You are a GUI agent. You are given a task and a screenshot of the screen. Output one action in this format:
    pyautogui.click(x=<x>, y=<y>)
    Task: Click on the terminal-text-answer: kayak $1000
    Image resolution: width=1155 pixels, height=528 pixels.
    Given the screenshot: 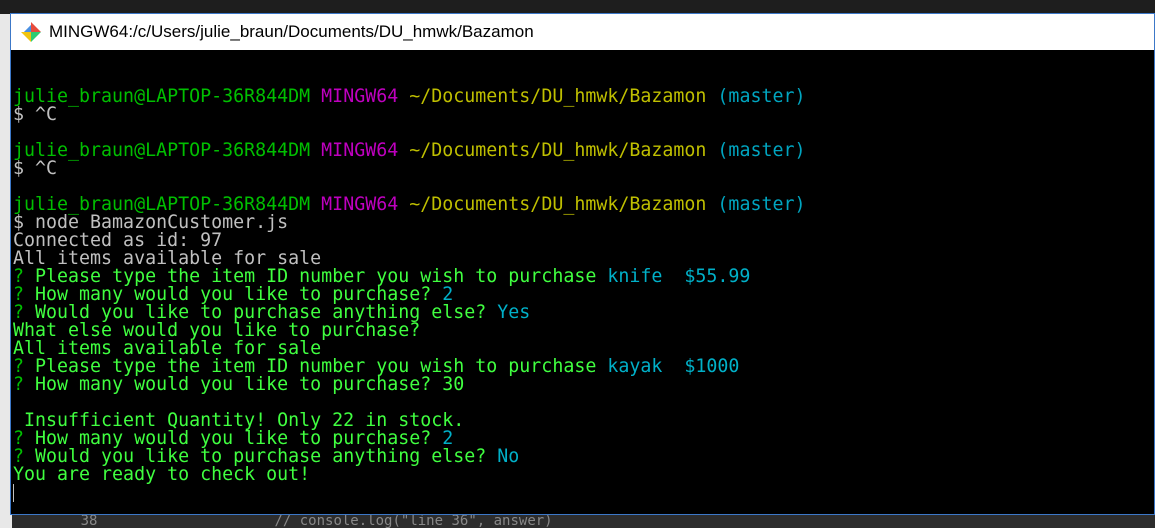 What is the action you would take?
    pyautogui.click(x=673, y=366)
    